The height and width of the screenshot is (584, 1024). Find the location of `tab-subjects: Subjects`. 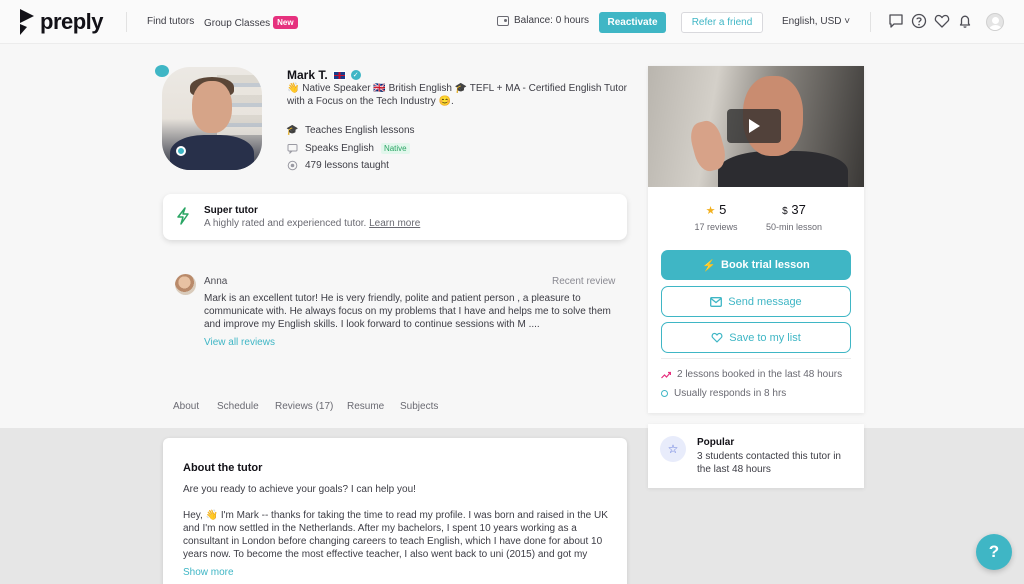

tab-subjects: Subjects is located at coordinates (419, 406).